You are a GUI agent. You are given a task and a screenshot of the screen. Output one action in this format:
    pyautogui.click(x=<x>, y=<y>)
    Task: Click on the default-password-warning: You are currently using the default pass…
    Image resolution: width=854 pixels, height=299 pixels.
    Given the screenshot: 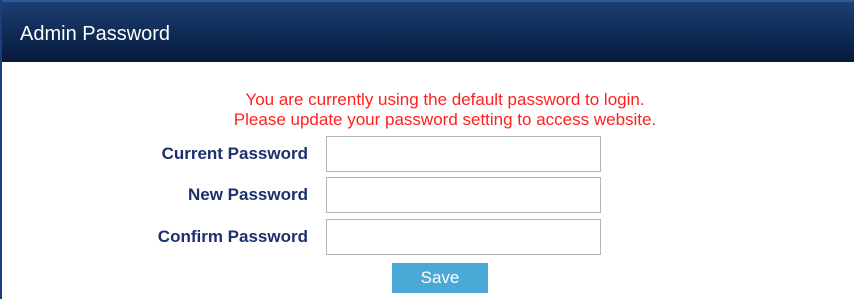 What is the action you would take?
    pyautogui.click(x=428, y=110)
    